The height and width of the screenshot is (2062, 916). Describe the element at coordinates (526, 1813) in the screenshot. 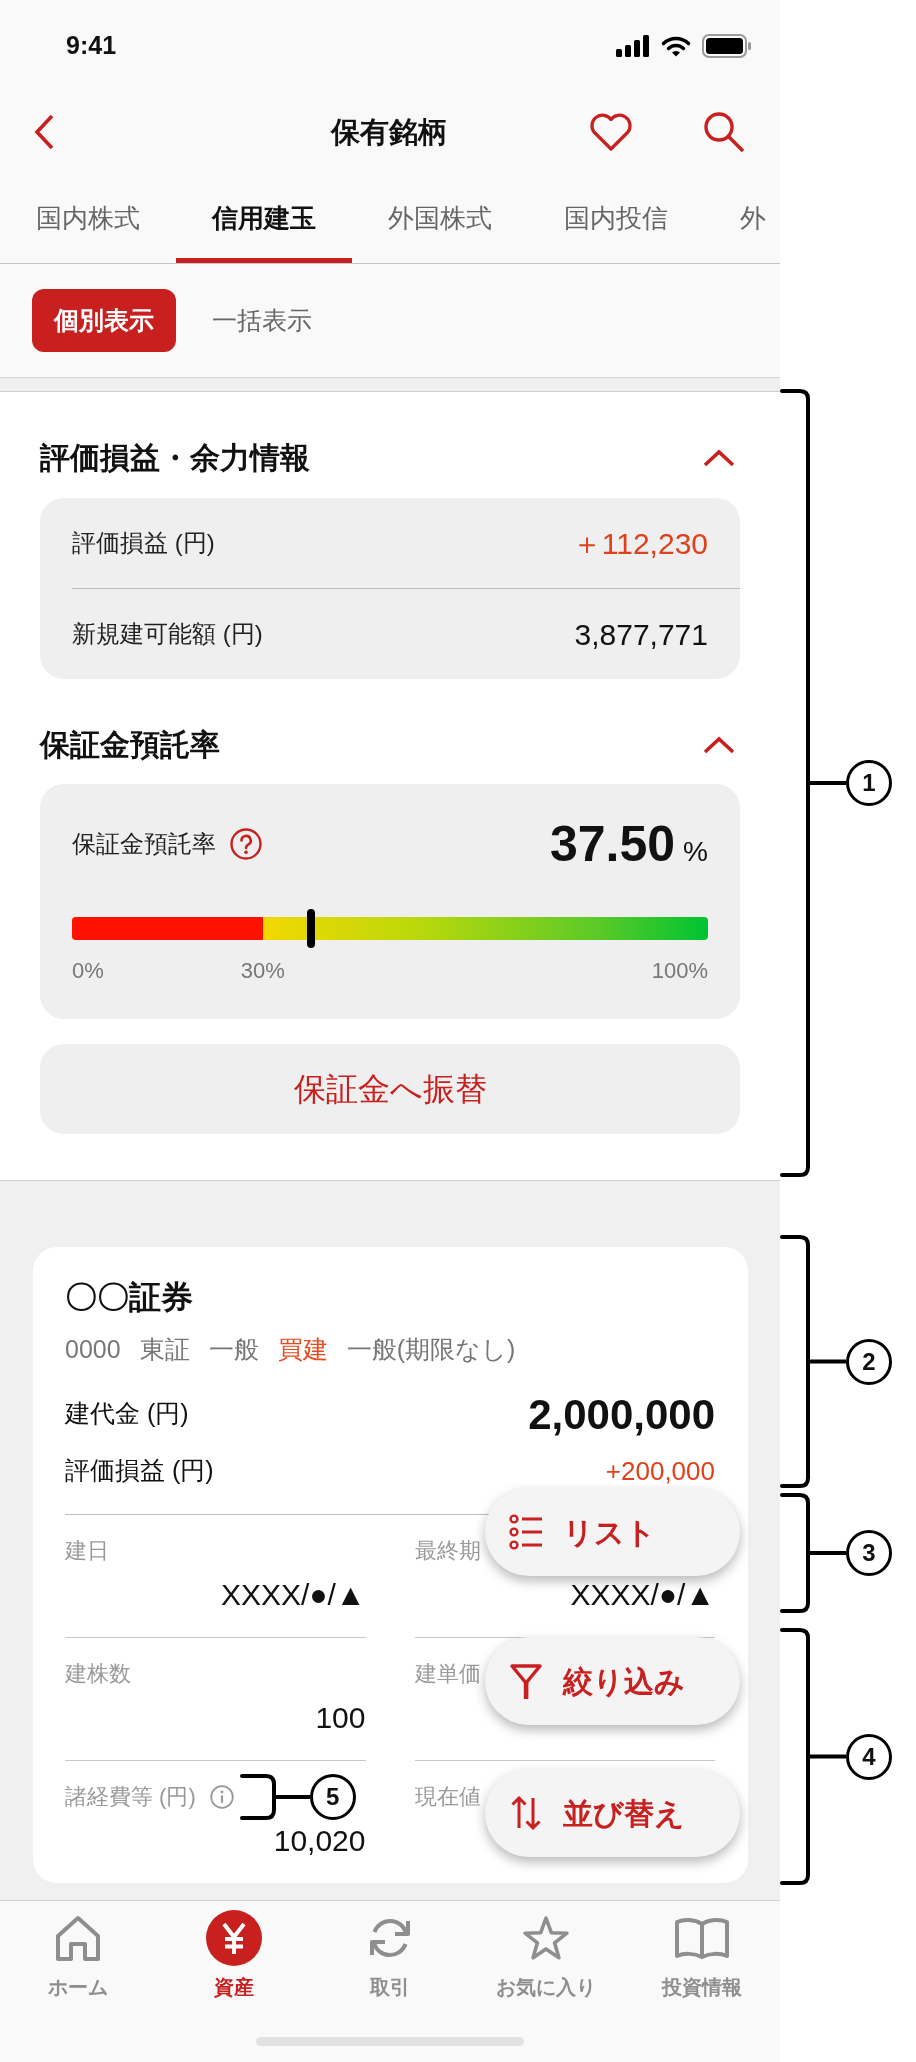

I see `sort-icon` at that location.